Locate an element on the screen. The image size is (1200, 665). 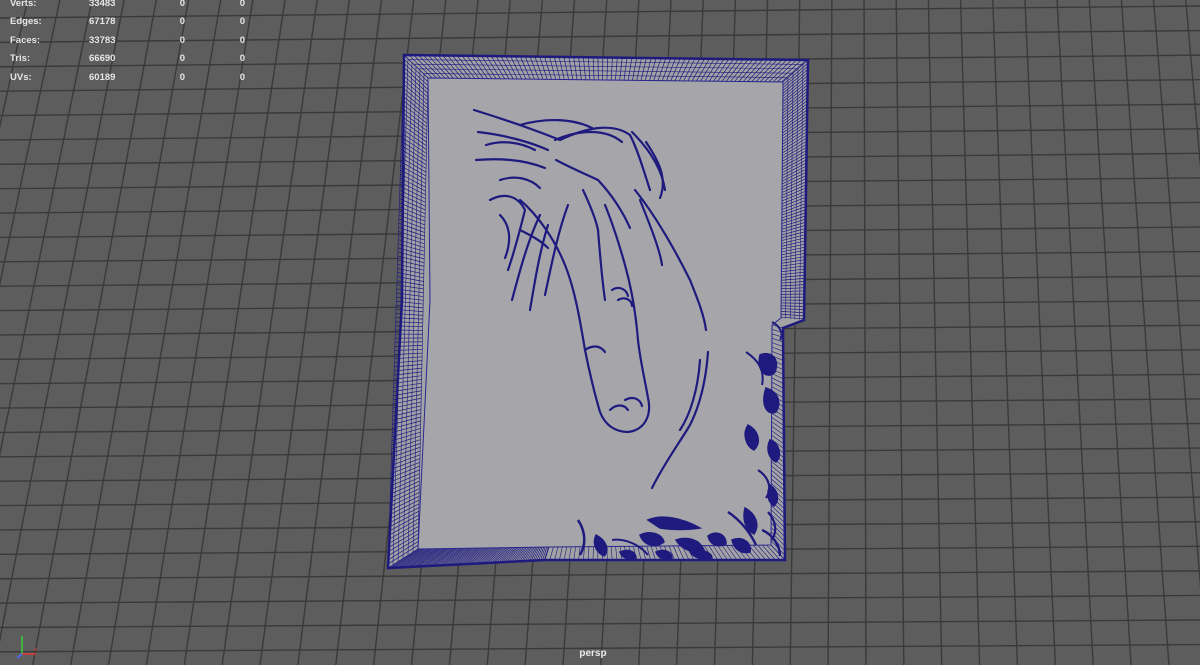
hud-label: Faces: is located at coordinates (25, 40).